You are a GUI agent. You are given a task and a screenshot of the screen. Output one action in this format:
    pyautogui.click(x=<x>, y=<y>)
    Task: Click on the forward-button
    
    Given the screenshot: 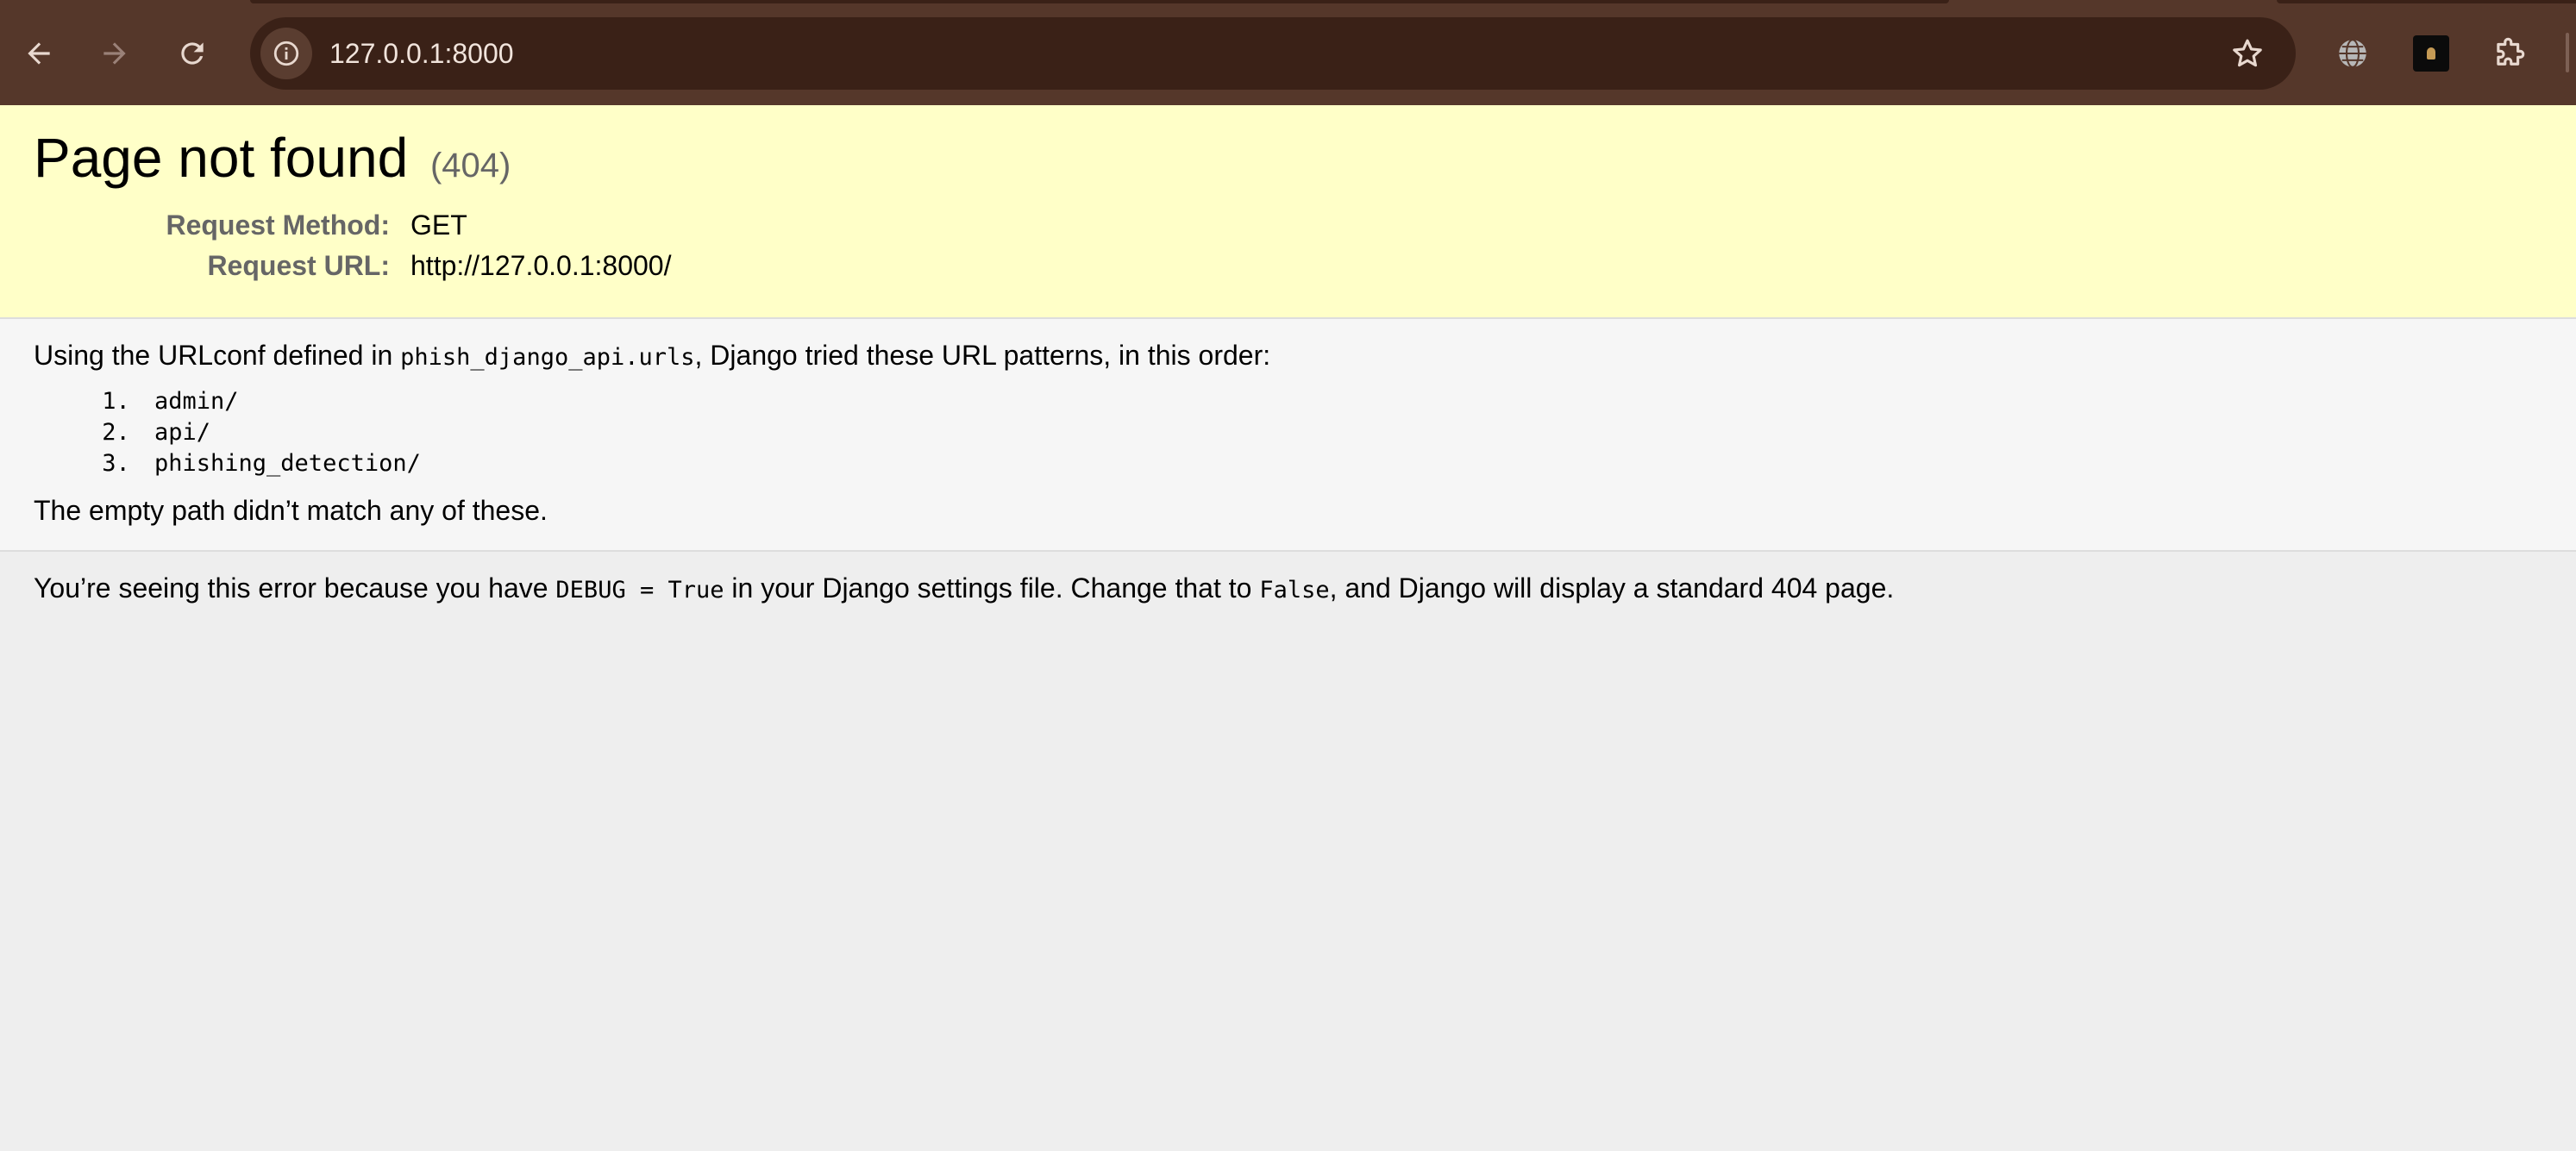 What is the action you would take?
    pyautogui.click(x=114, y=53)
    